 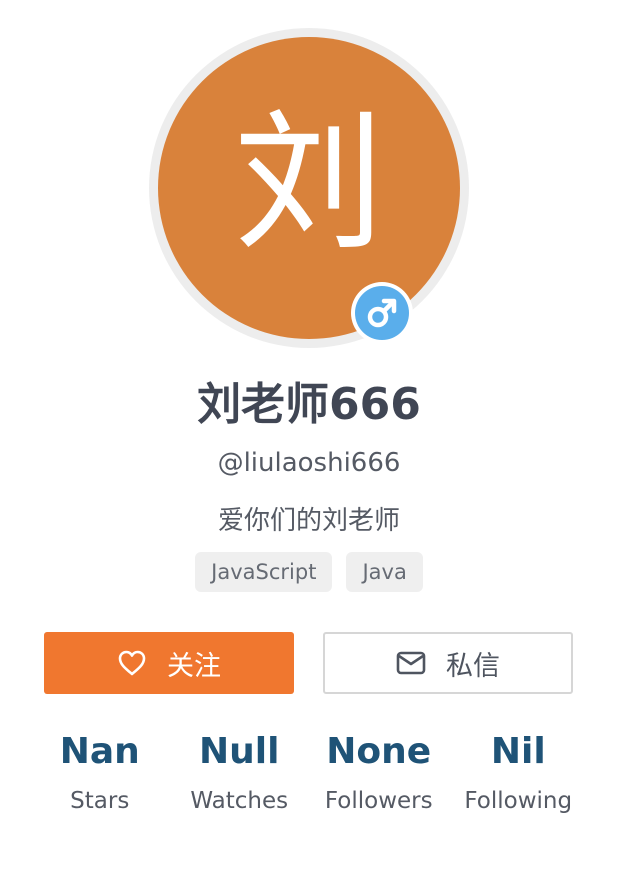 I want to click on stat-stars: Nan Stars, so click(x=100, y=771).